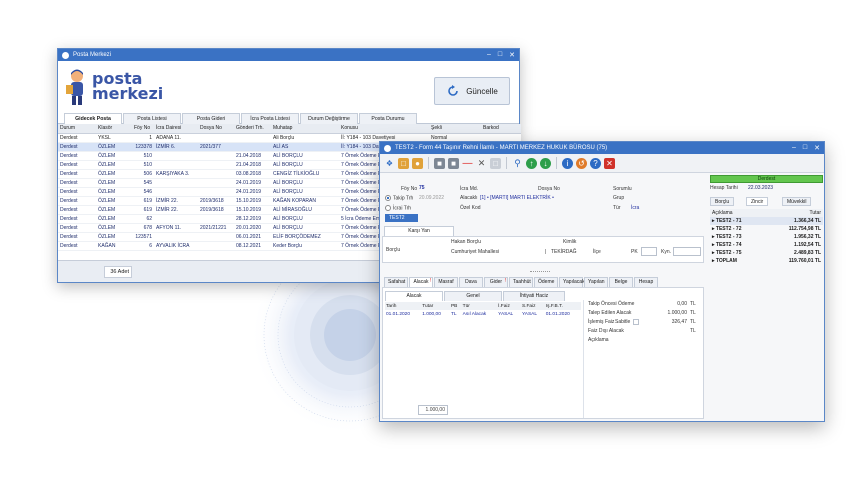  What do you see at coordinates (540, 272) in the screenshot?
I see `splitter-handle` at bounding box center [540, 272].